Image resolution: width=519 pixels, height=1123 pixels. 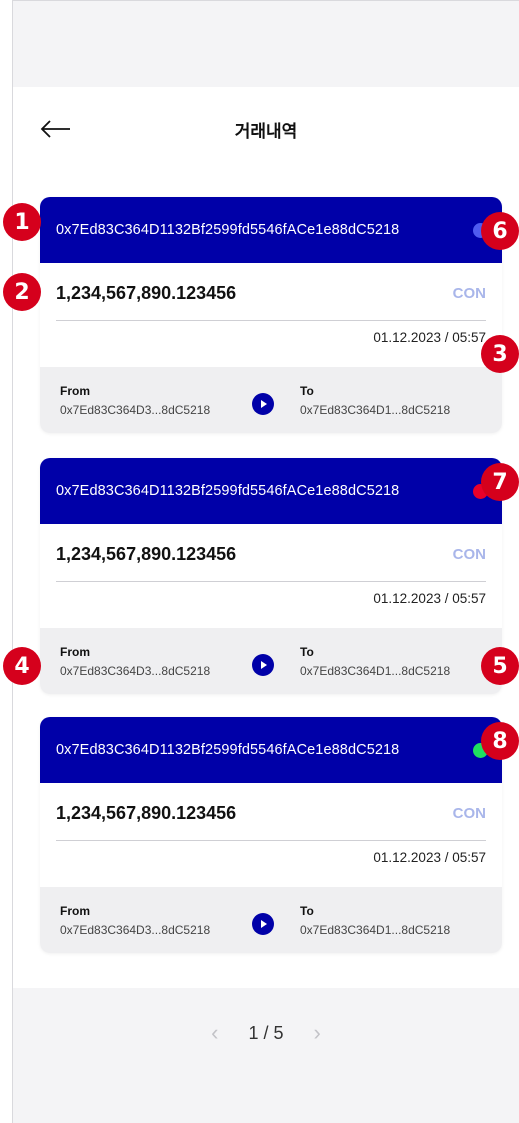 I want to click on page-title: 거래내역, so click(x=266, y=131).